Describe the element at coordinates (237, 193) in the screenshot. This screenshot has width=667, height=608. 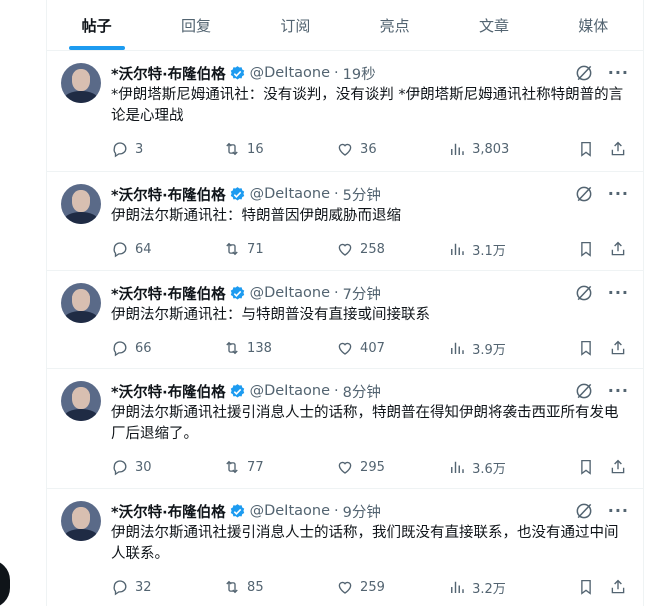
I see `verified-badge-icon` at that location.